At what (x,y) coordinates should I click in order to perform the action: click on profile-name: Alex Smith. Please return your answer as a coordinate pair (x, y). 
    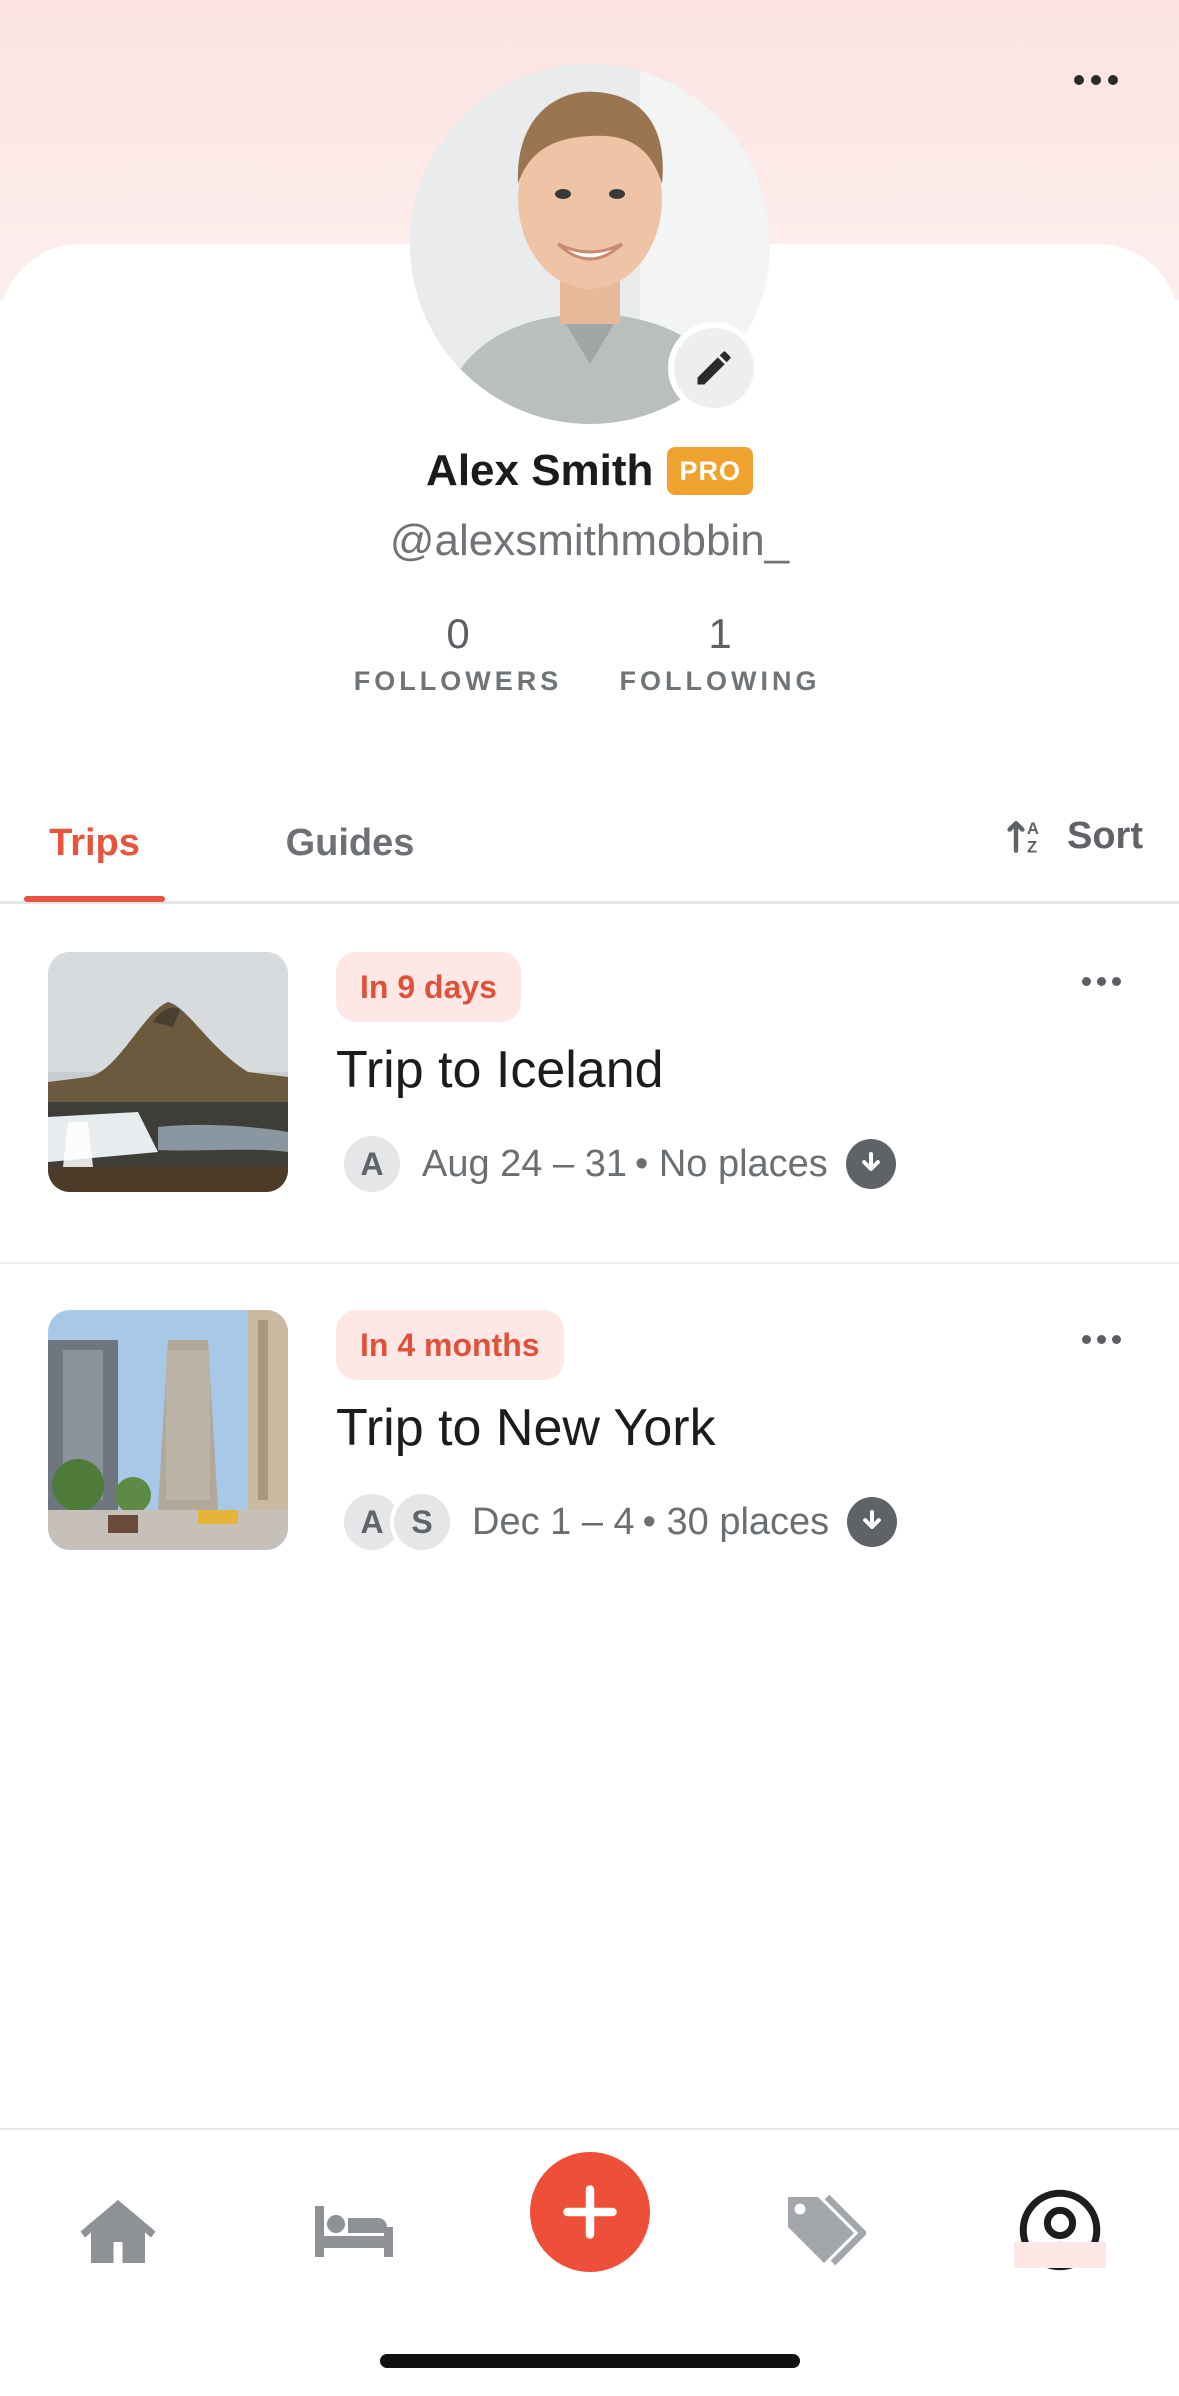
    Looking at the image, I should click on (540, 470).